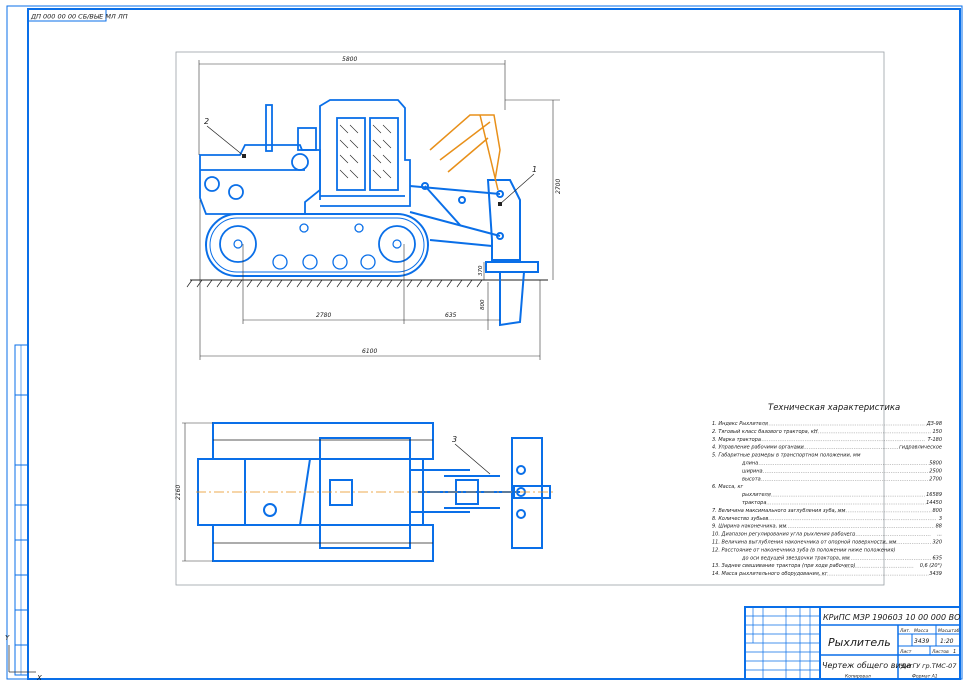  What do you see at coordinates (7, 638) in the screenshot?
I see `axis-y-label: Y` at bounding box center [7, 638].